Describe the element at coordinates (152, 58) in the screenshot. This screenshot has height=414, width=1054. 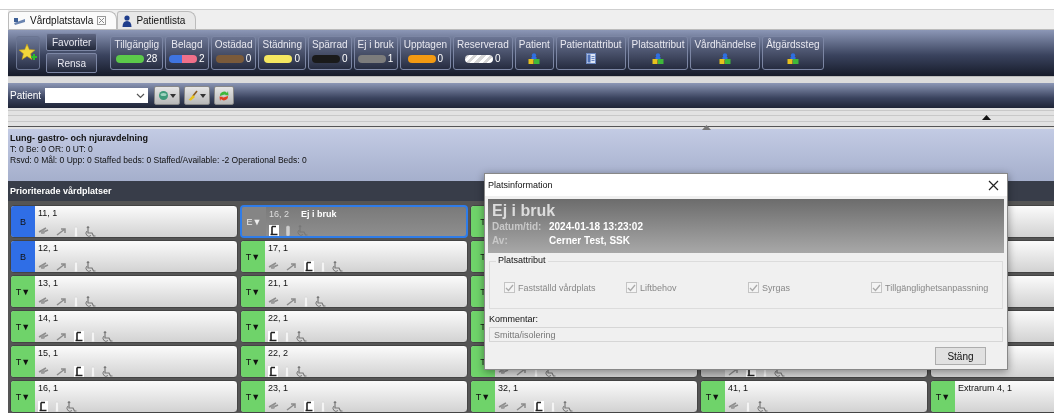
I see `count-label: 28` at that location.